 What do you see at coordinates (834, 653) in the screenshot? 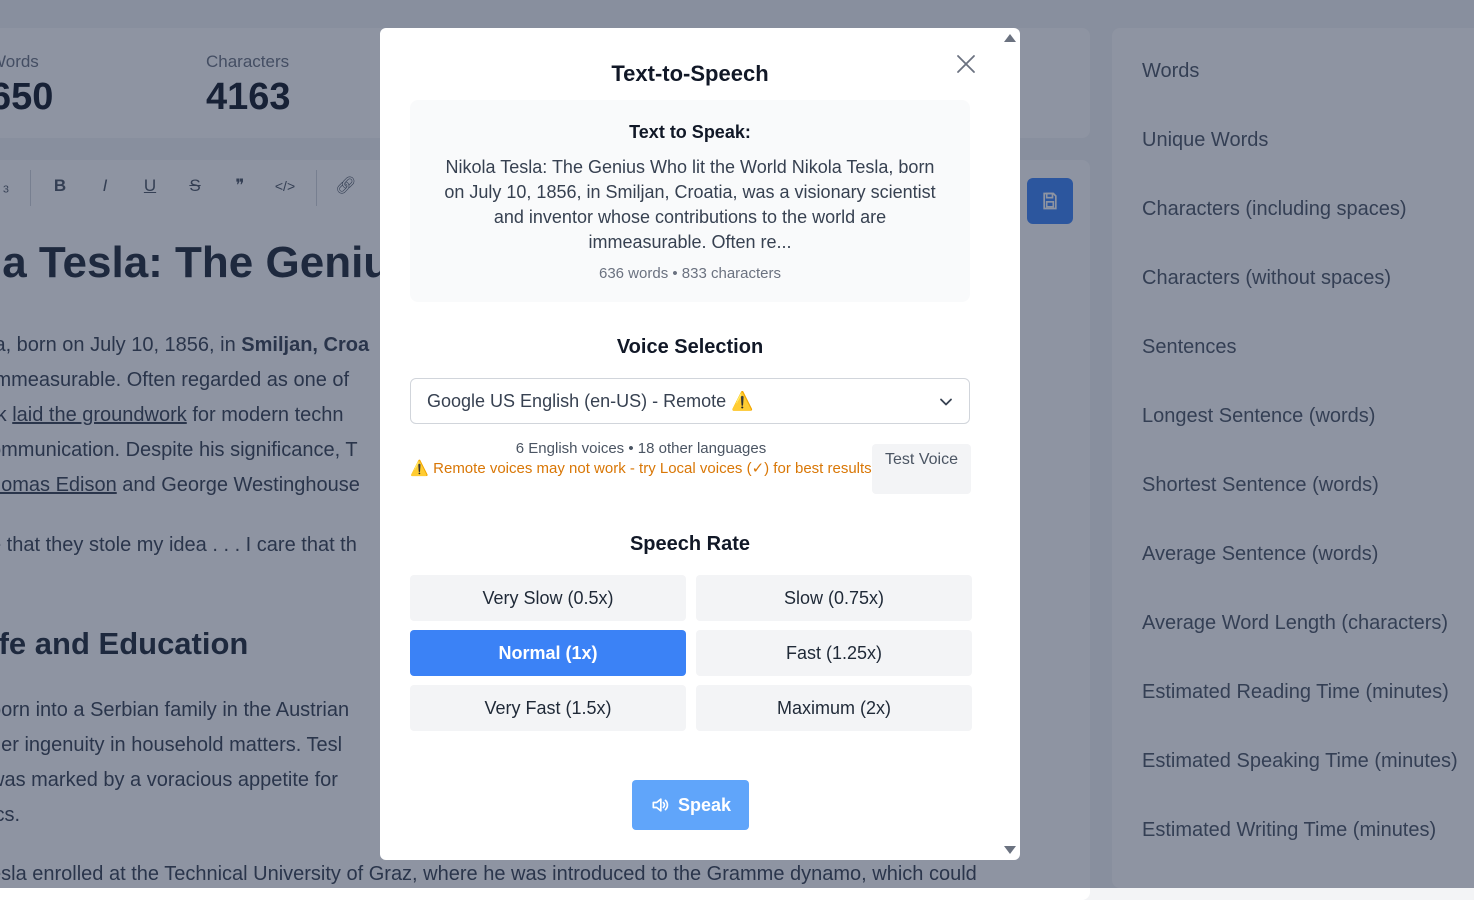
I see `rate-fast-button: Fast (1.25x)` at bounding box center [834, 653].